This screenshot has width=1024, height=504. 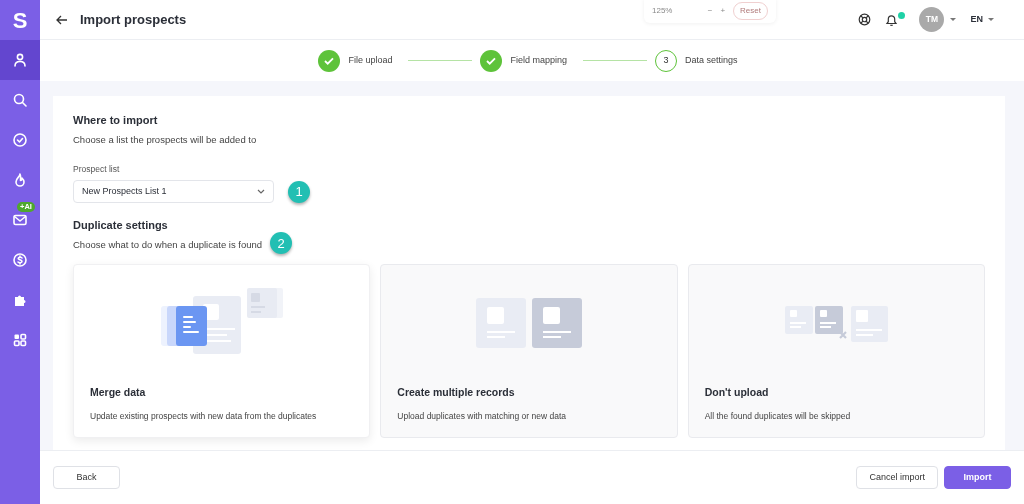 What do you see at coordinates (892, 19) in the screenshot?
I see `notification-bell-icon` at bounding box center [892, 19].